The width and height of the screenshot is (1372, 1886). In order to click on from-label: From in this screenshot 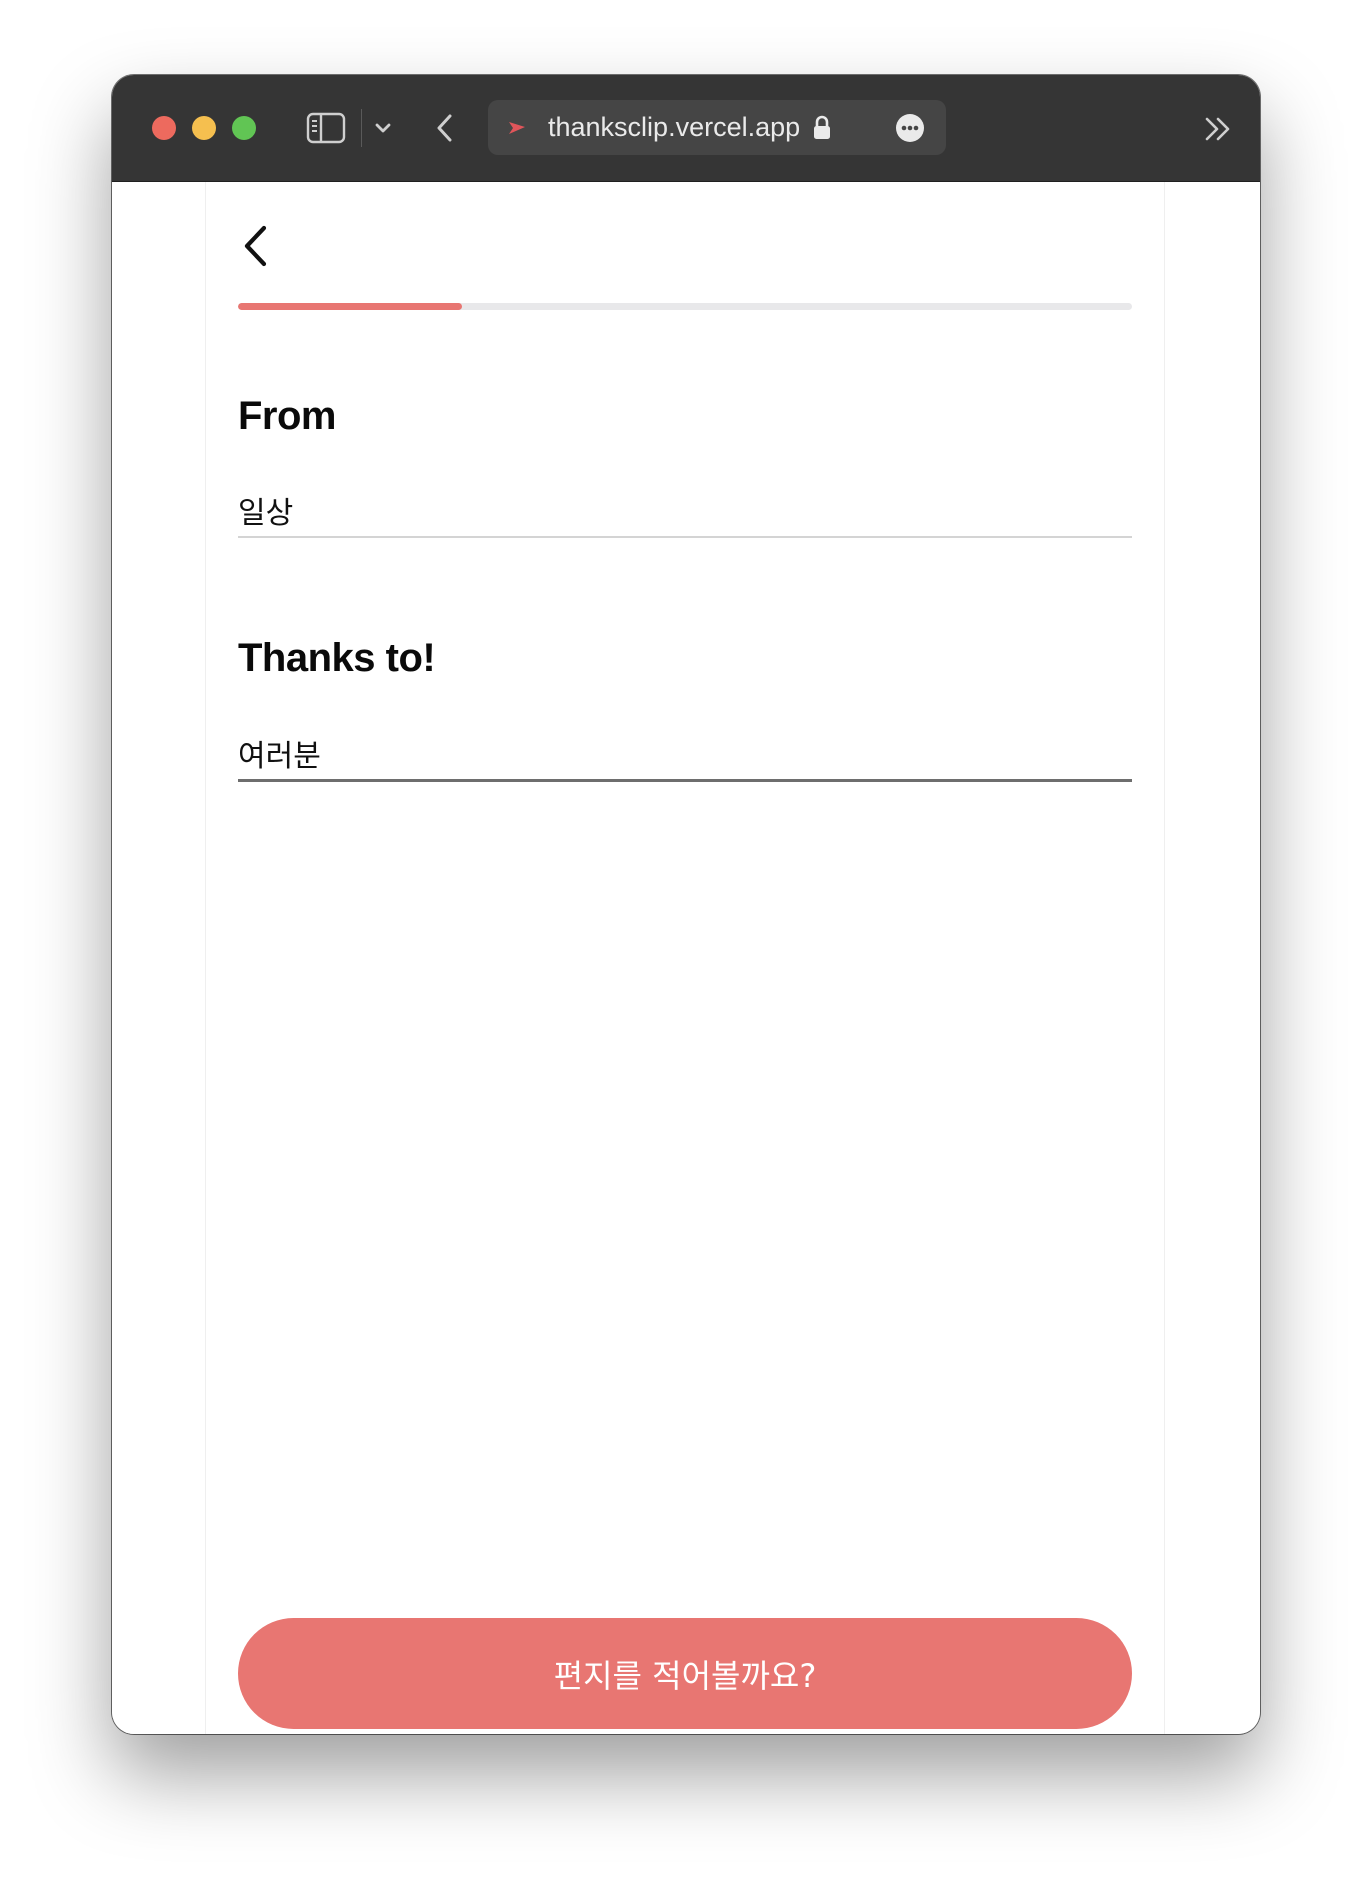, I will do `click(287, 416)`.